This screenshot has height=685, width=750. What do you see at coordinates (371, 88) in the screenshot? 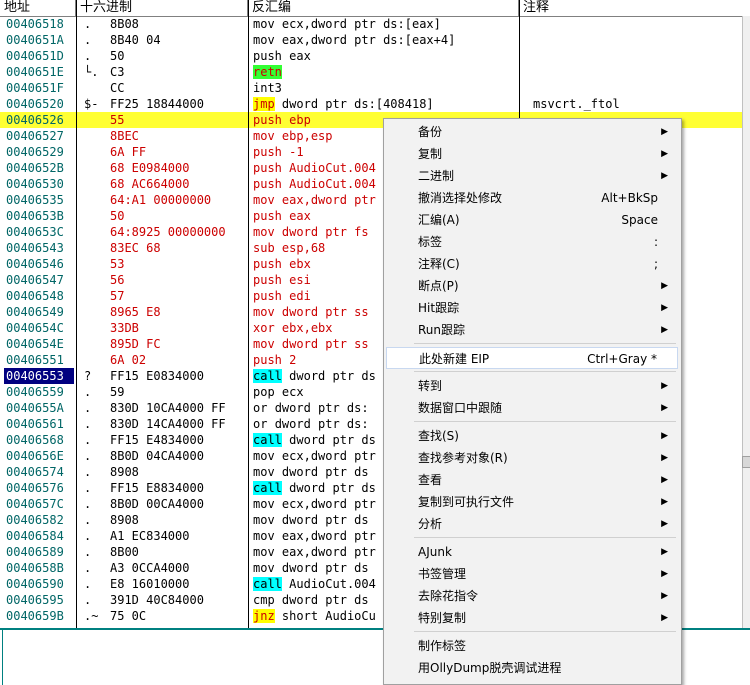
I see `listing-row: 0040651F CC int3` at bounding box center [371, 88].